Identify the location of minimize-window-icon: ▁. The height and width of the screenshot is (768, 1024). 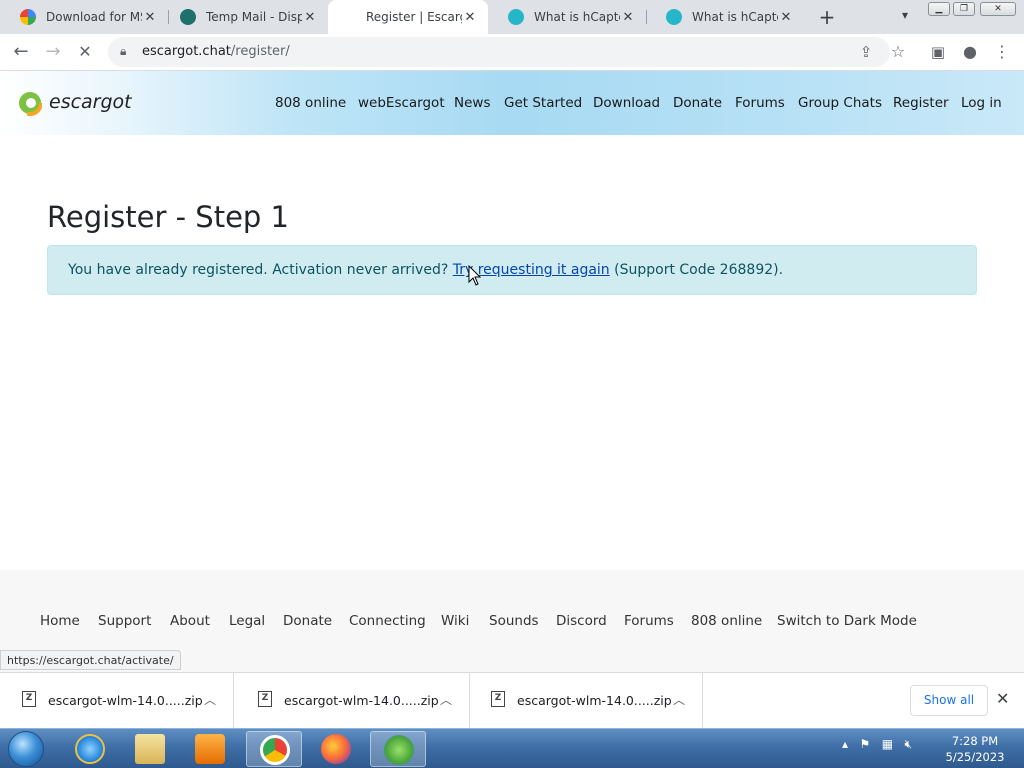
(939, 9).